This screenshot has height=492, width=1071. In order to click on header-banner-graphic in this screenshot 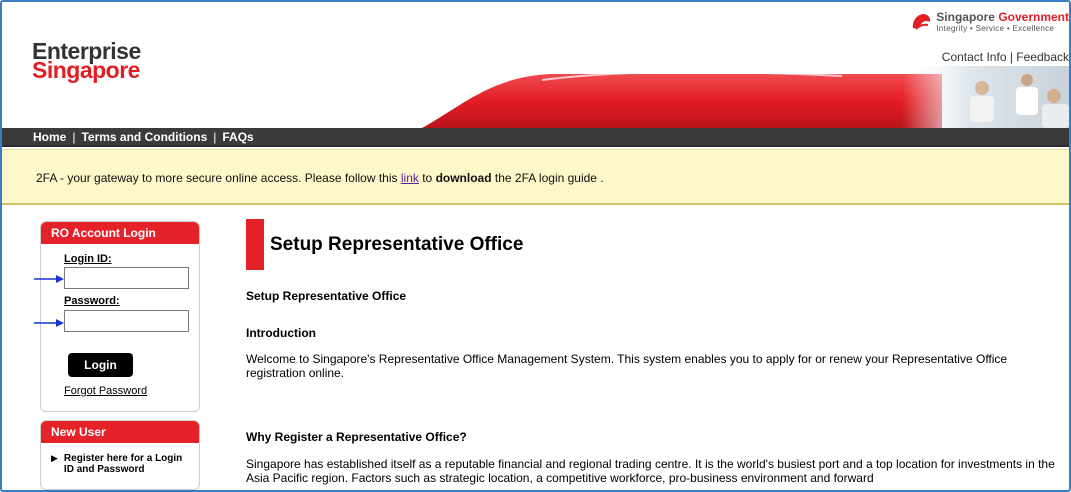, I will do `click(745, 97)`.